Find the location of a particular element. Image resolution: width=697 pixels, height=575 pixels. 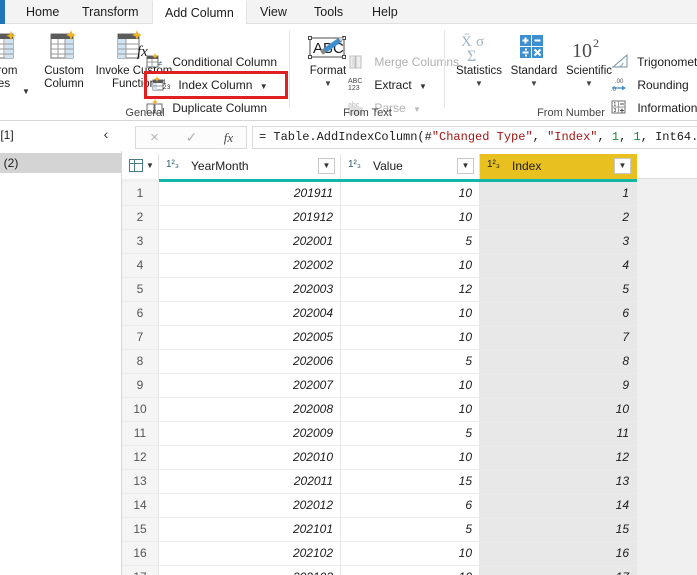

table-row: 2 201912 10 2 is located at coordinates (409, 218).